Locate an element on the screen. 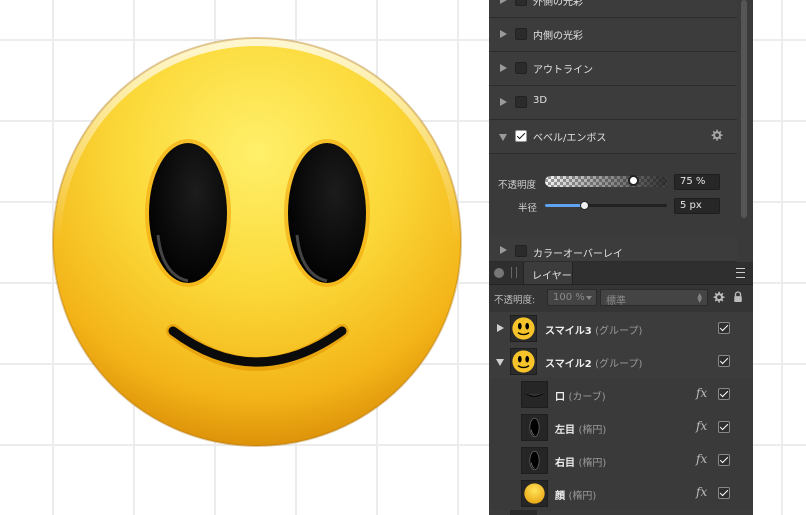 The width and height of the screenshot is (806, 515). blend-mode-value: 標準 is located at coordinates (616, 301).